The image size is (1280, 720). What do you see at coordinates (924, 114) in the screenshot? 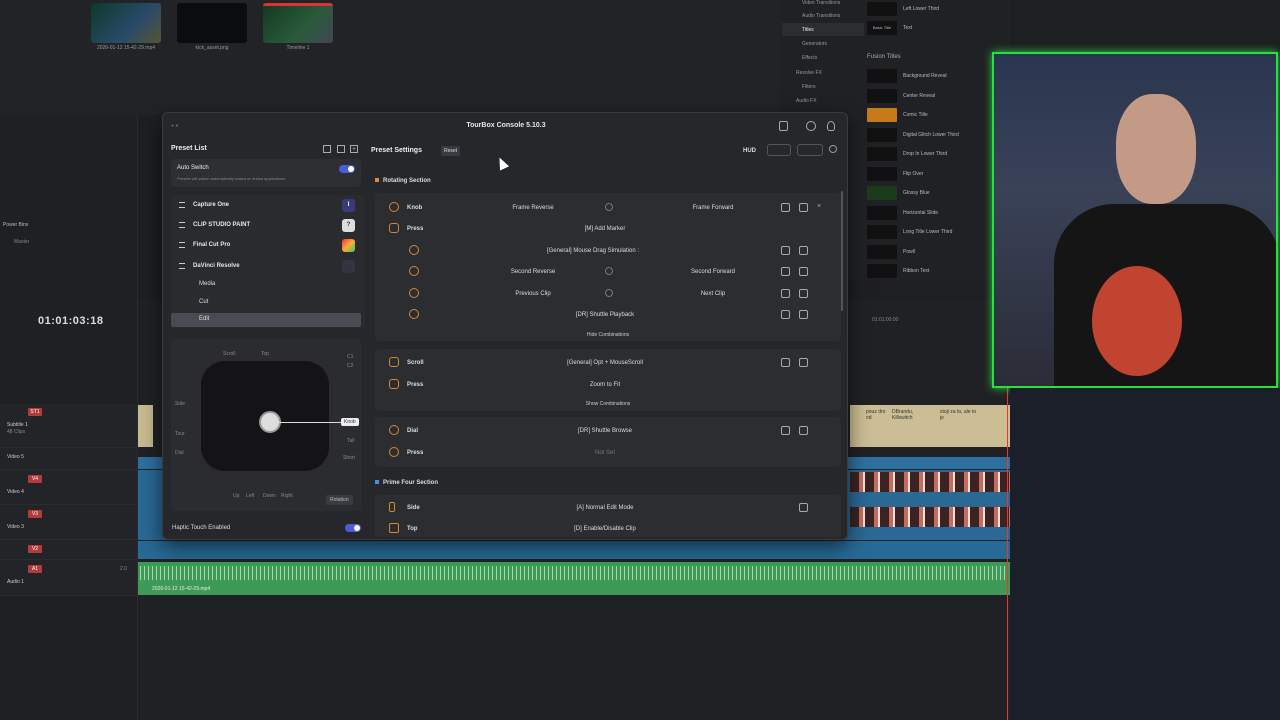
I see `fusion-title-item: Comic Title` at bounding box center [924, 114].